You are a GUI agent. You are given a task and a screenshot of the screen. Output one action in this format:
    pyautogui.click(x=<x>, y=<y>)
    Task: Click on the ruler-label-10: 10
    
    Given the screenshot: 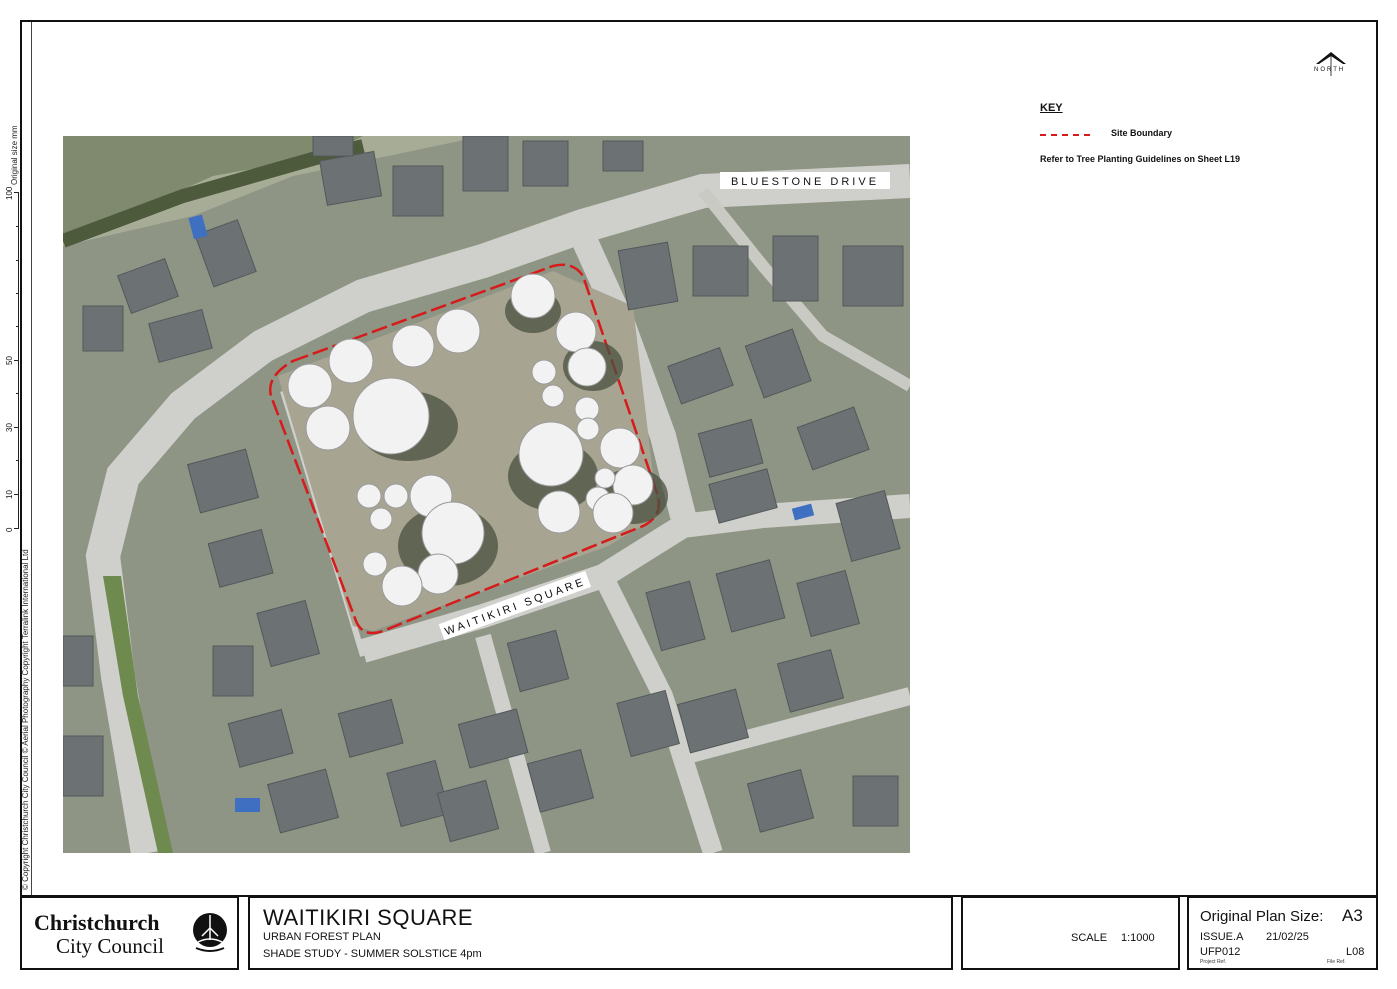 What is the action you would take?
    pyautogui.click(x=9, y=494)
    